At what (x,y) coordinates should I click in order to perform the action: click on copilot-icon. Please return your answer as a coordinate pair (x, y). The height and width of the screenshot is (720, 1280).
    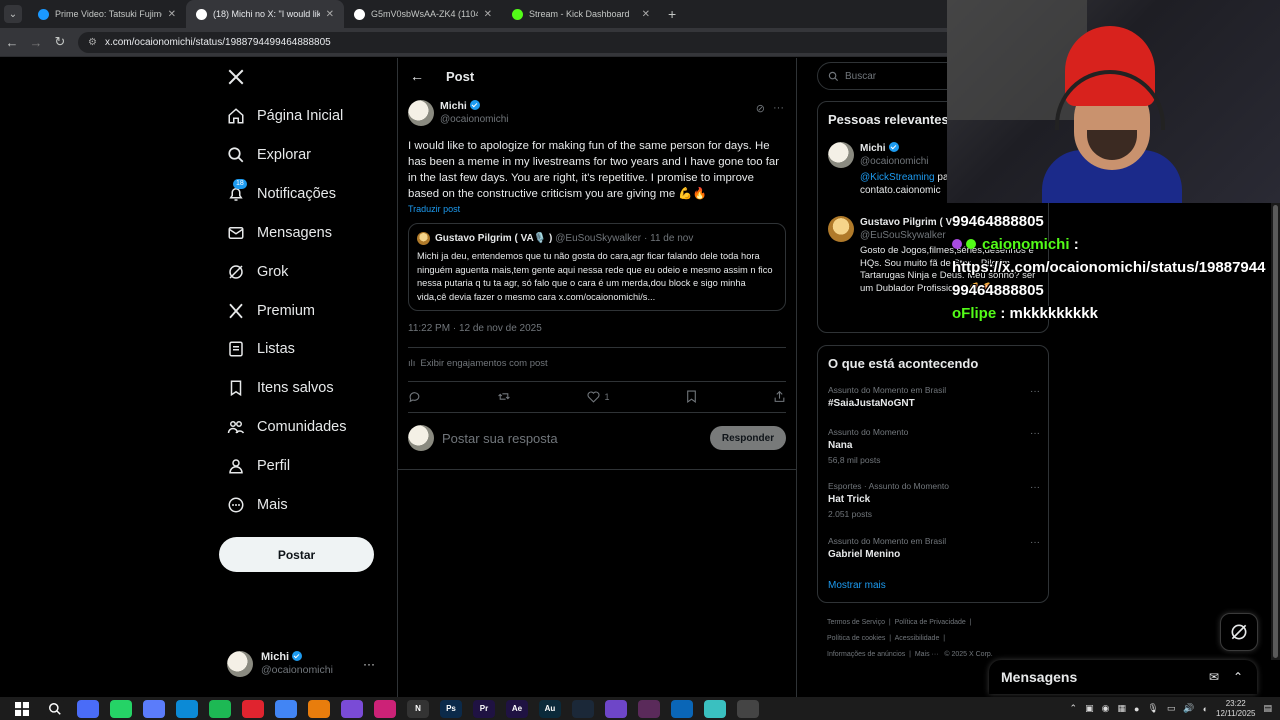
    Looking at the image, I should click on (154, 708).